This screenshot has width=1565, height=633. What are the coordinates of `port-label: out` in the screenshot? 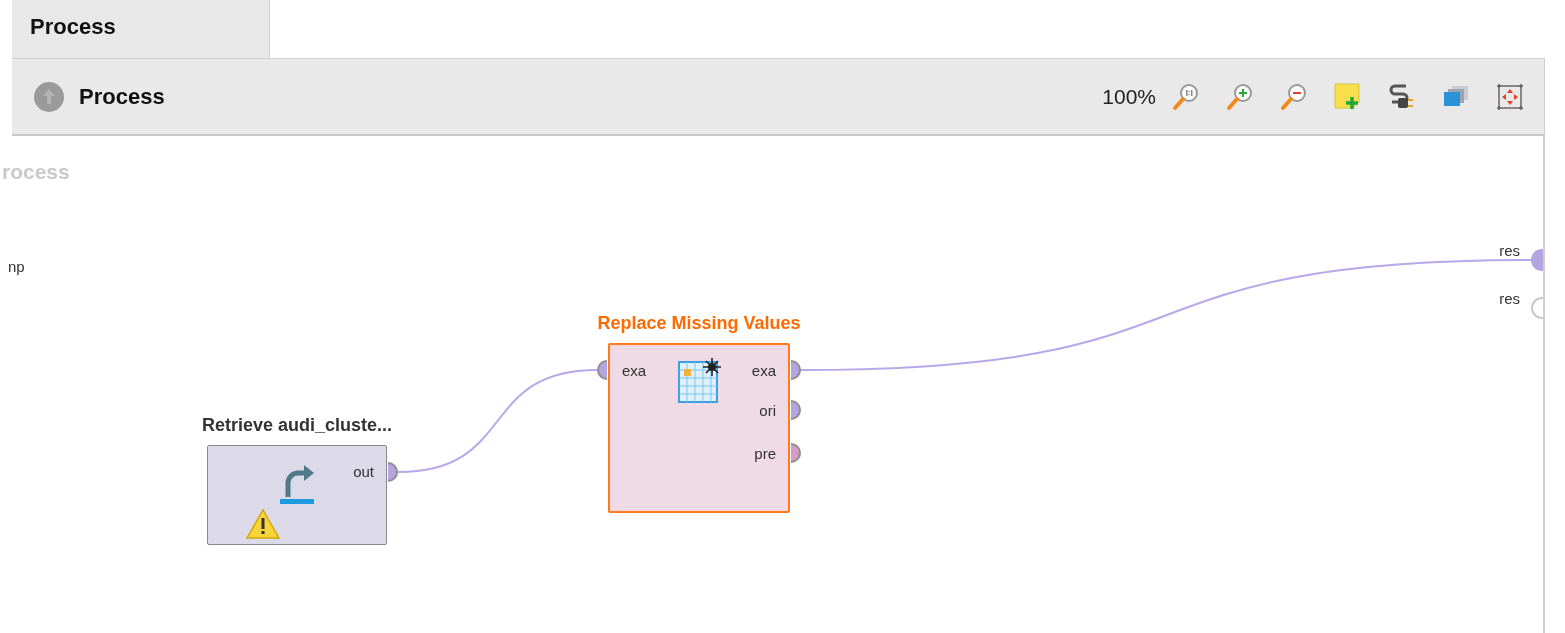 It's located at (363, 471).